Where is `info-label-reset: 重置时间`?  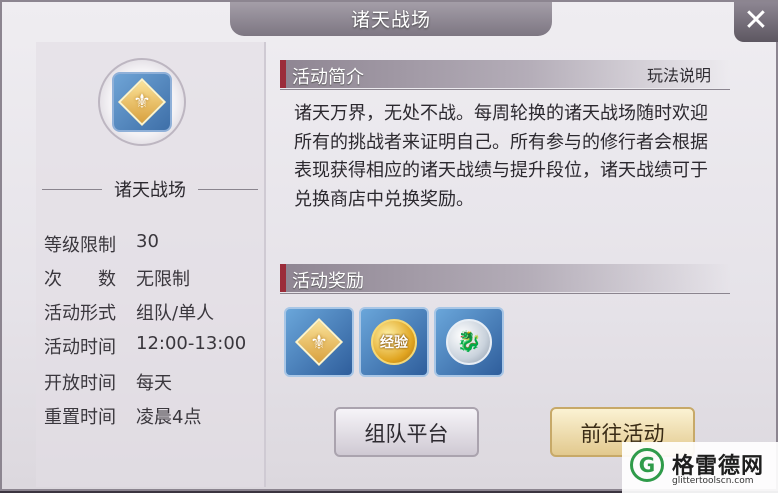 info-label-reset: 重置时间 is located at coordinates (80, 417).